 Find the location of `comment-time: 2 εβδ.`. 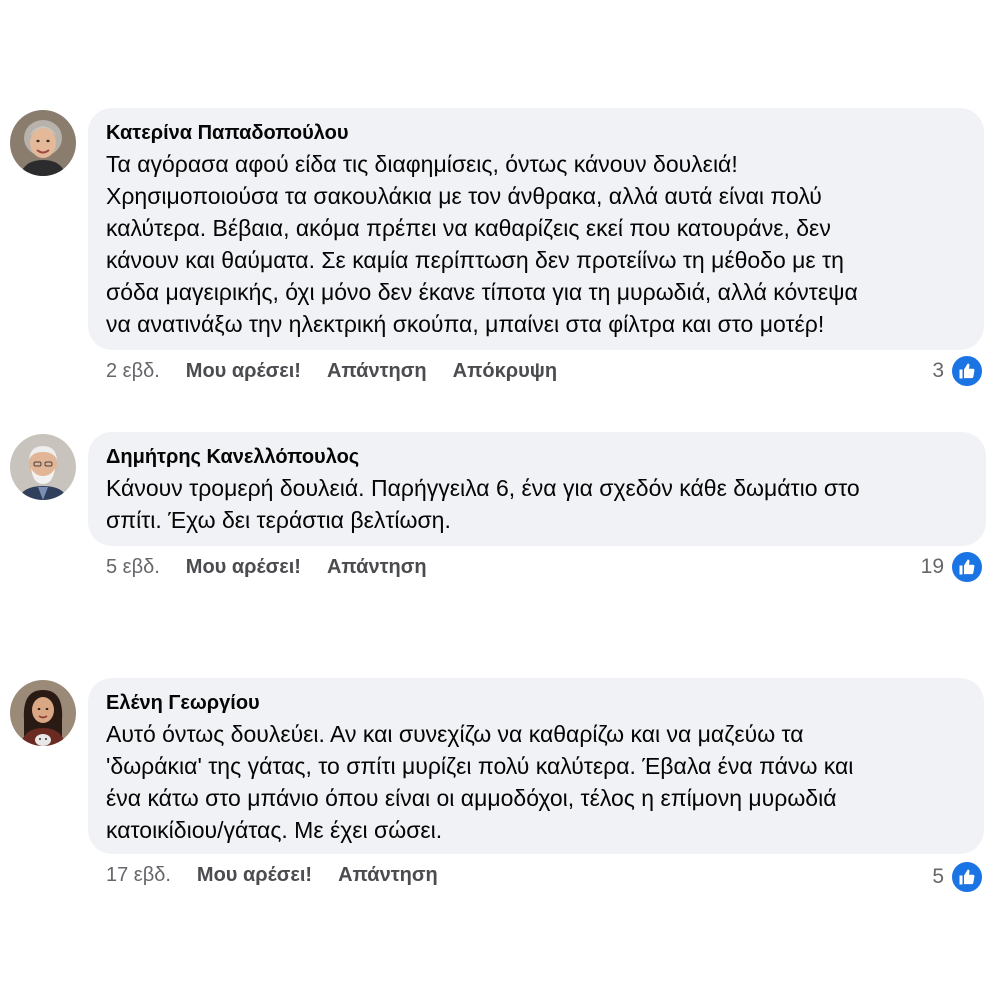

comment-time: 2 εβδ. is located at coordinates (133, 371).